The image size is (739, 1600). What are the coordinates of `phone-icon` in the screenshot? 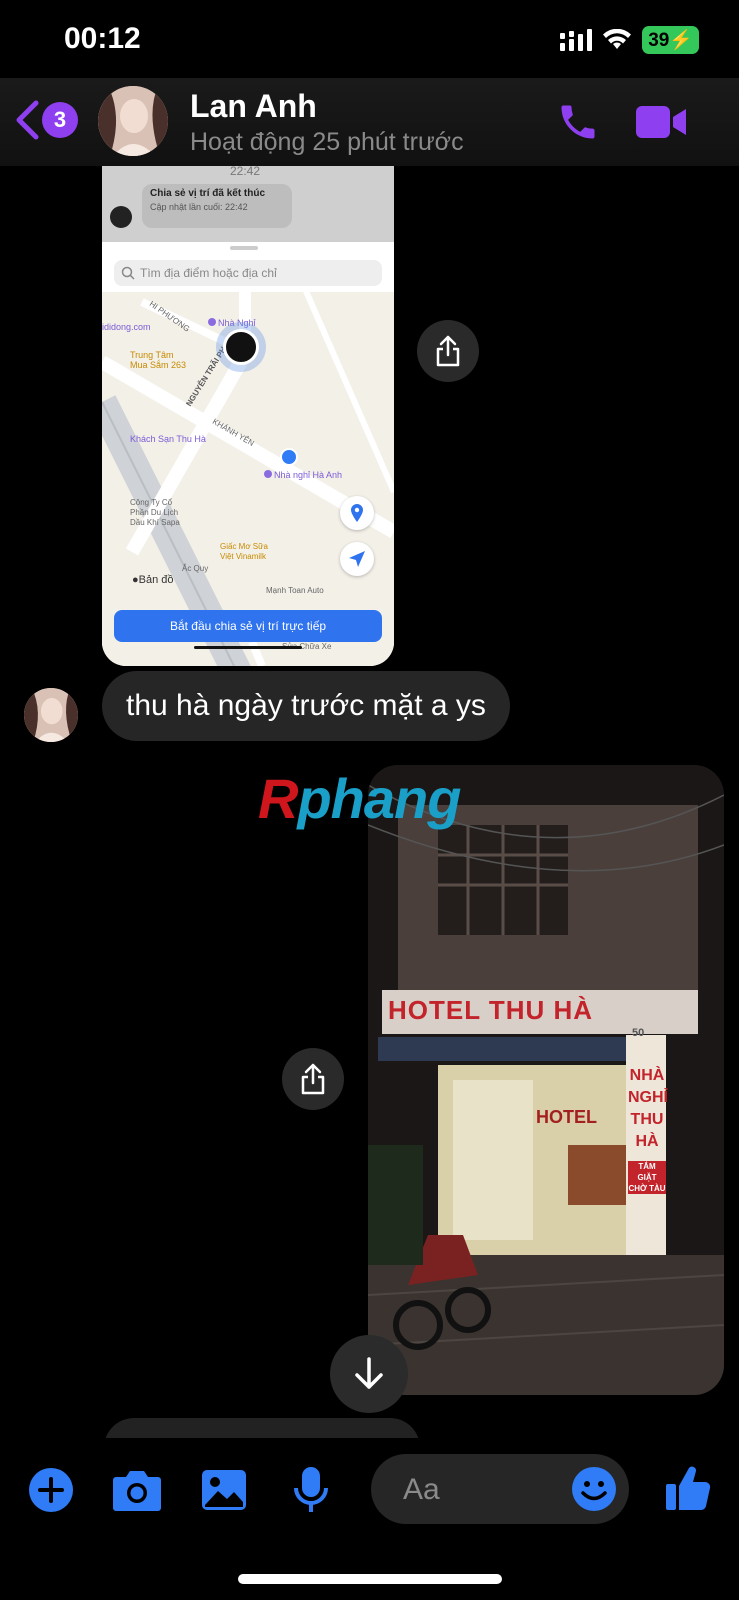 It's located at (578, 122).